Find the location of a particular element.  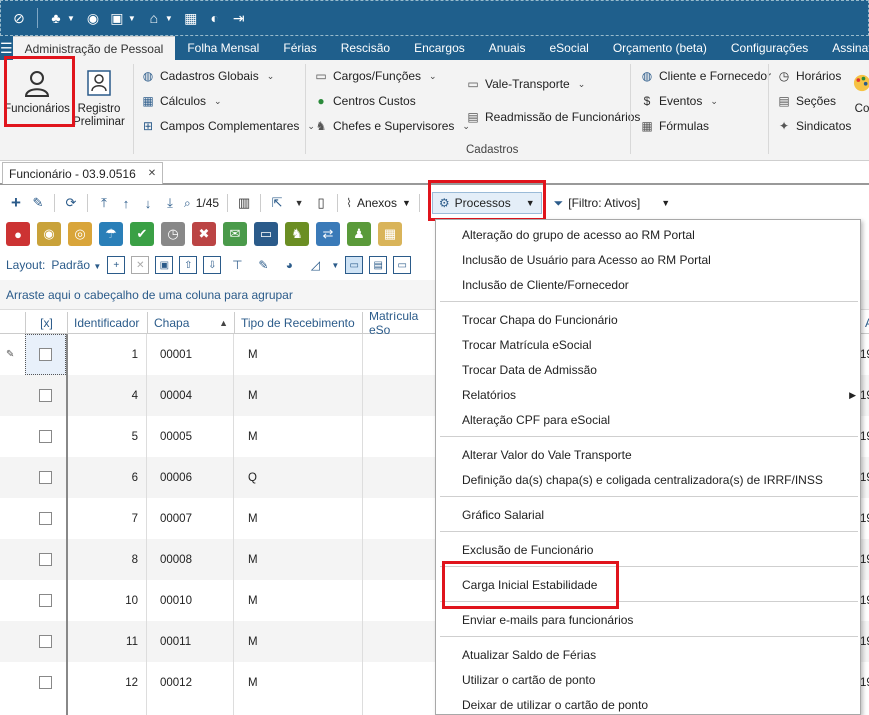

sindicatos-button: ✦ Sindicatos is located at coordinates (814, 126).